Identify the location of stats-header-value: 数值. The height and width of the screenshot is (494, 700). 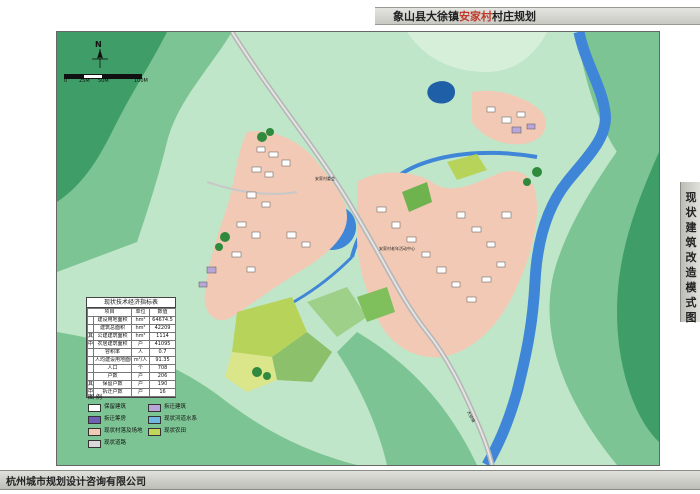
(163, 312).